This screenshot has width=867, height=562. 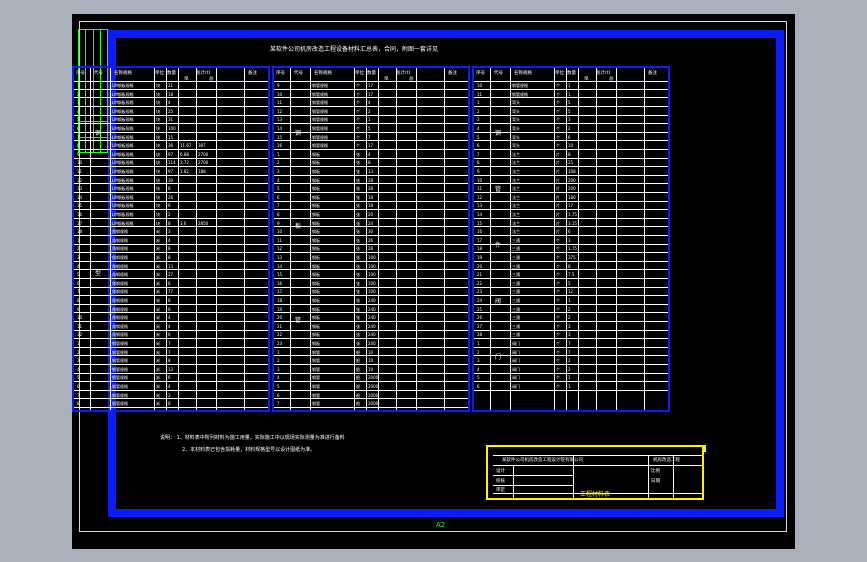 What do you see at coordinates (171, 353) in the screenshot?
I see `table-row: 2 钢管规格 米 7` at bounding box center [171, 353].